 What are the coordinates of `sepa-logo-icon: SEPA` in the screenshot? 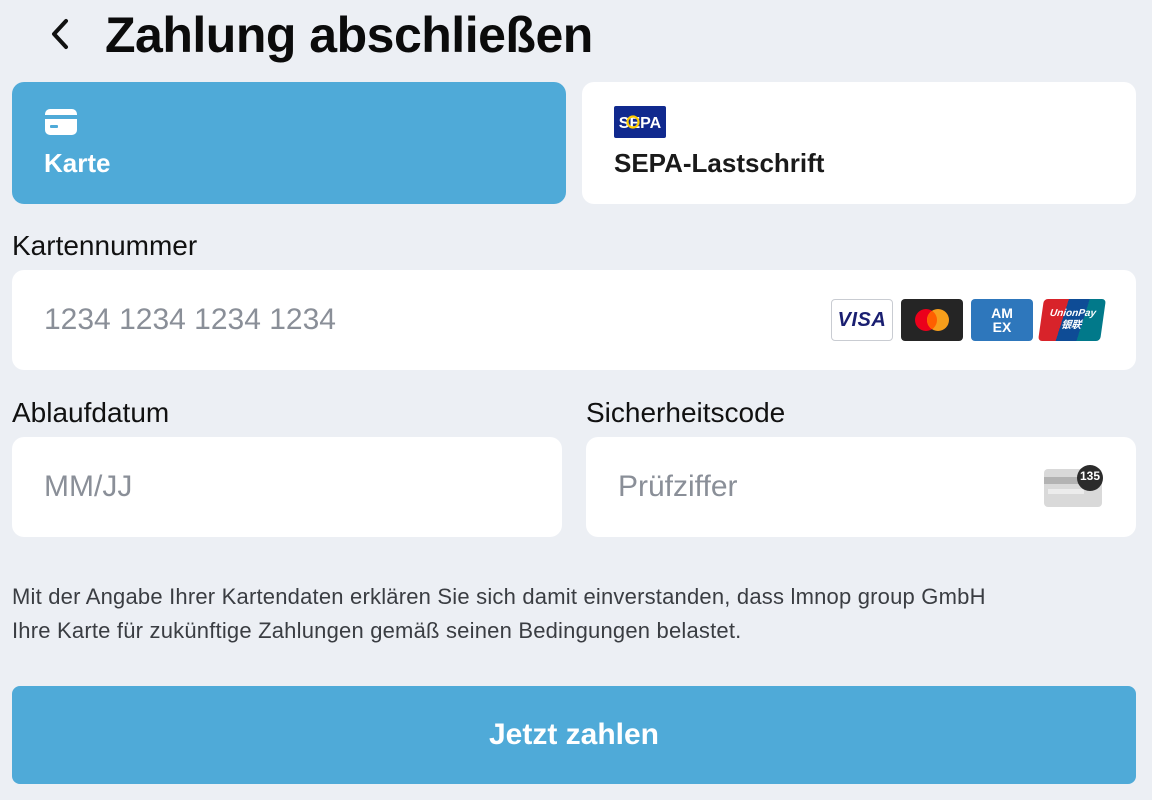 It's located at (640, 124).